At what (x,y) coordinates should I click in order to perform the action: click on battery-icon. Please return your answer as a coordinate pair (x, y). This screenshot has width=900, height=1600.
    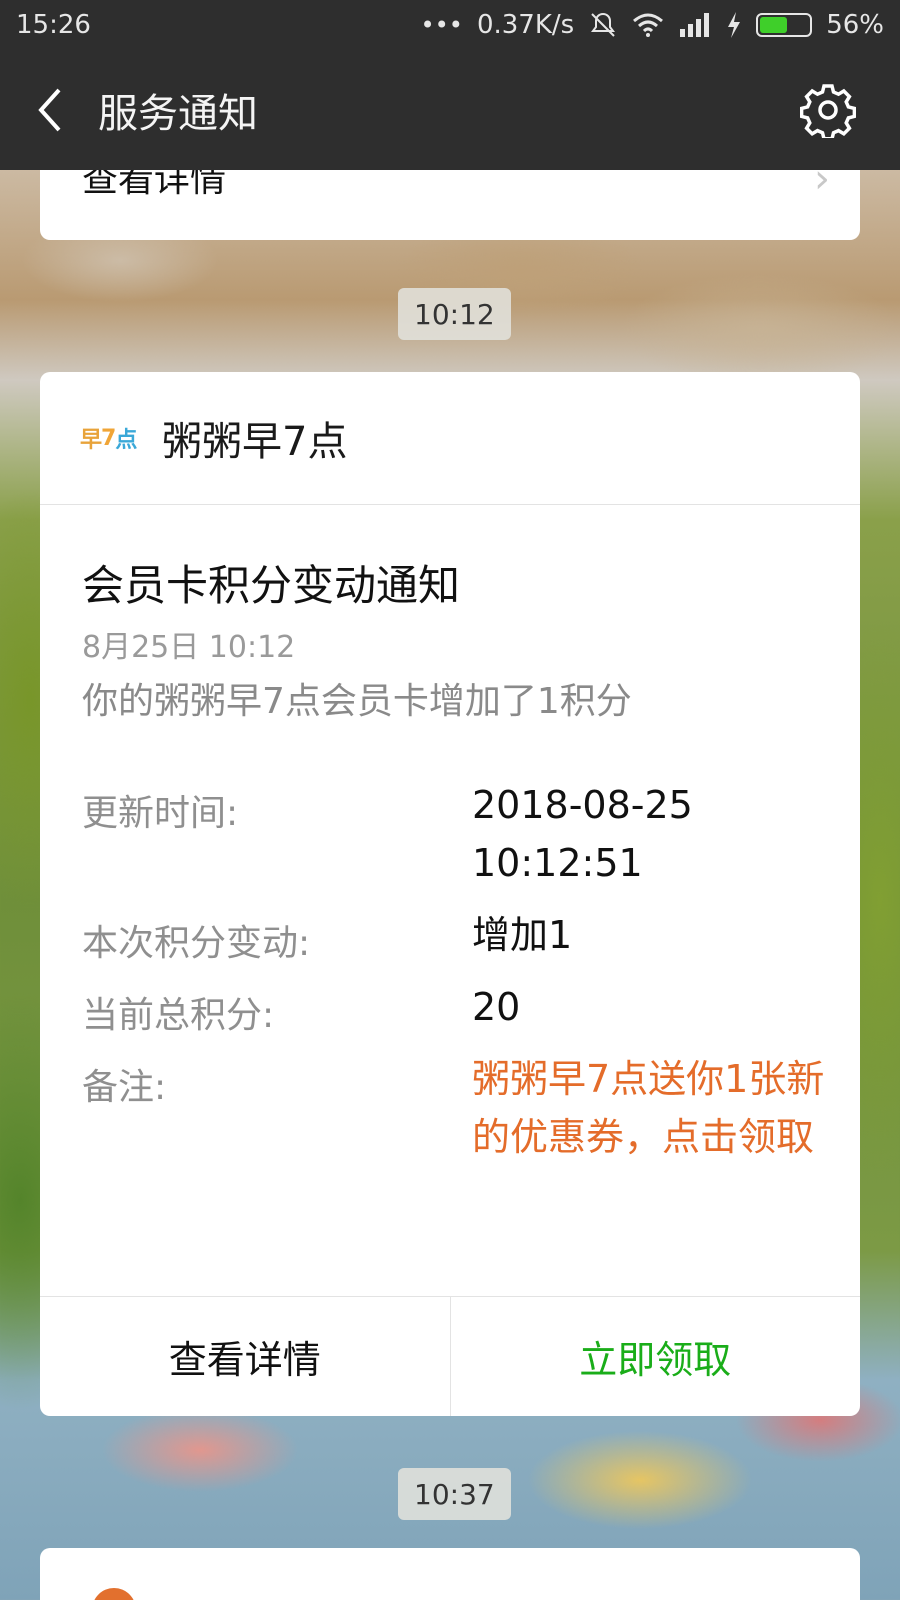
    Looking at the image, I should click on (784, 25).